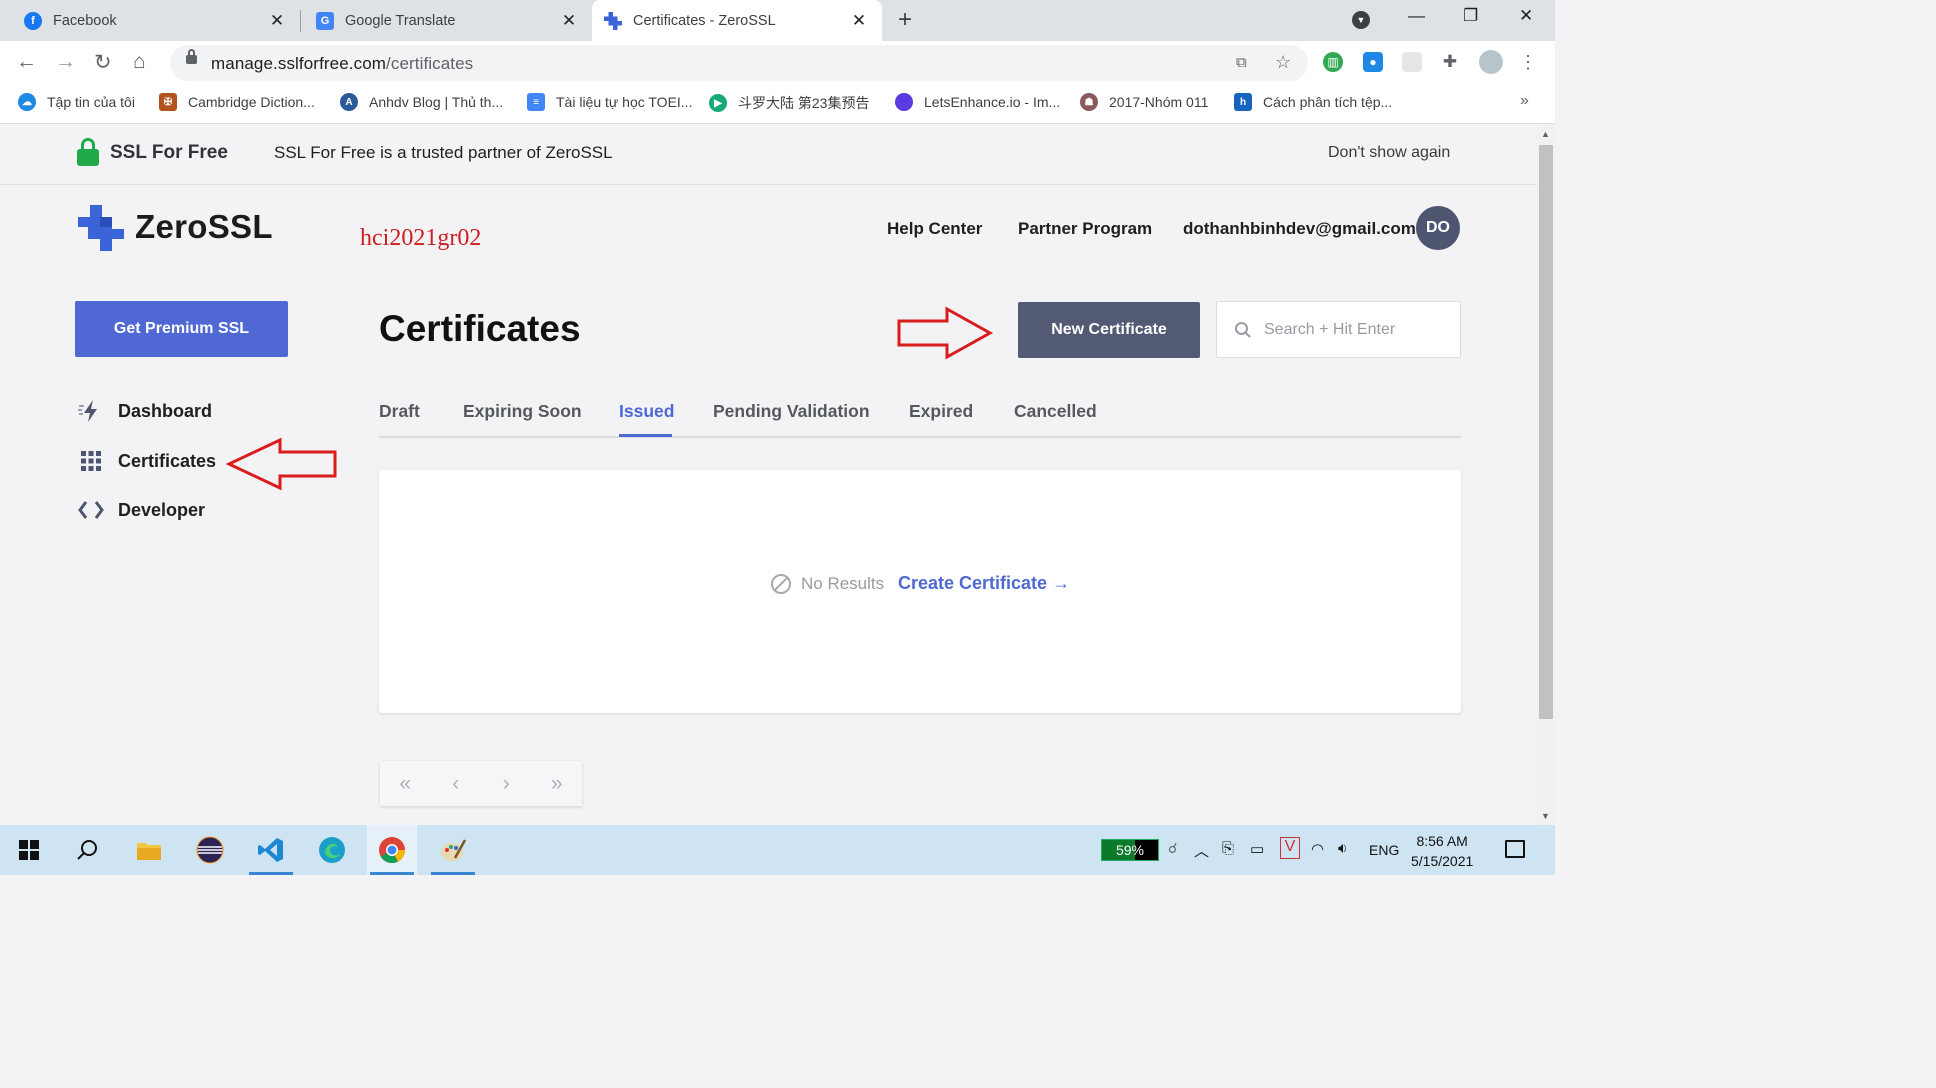 This screenshot has height=1088, width=1936. Describe the element at coordinates (1528, 62) in the screenshot. I see `more-menu-icon: ⋮` at that location.